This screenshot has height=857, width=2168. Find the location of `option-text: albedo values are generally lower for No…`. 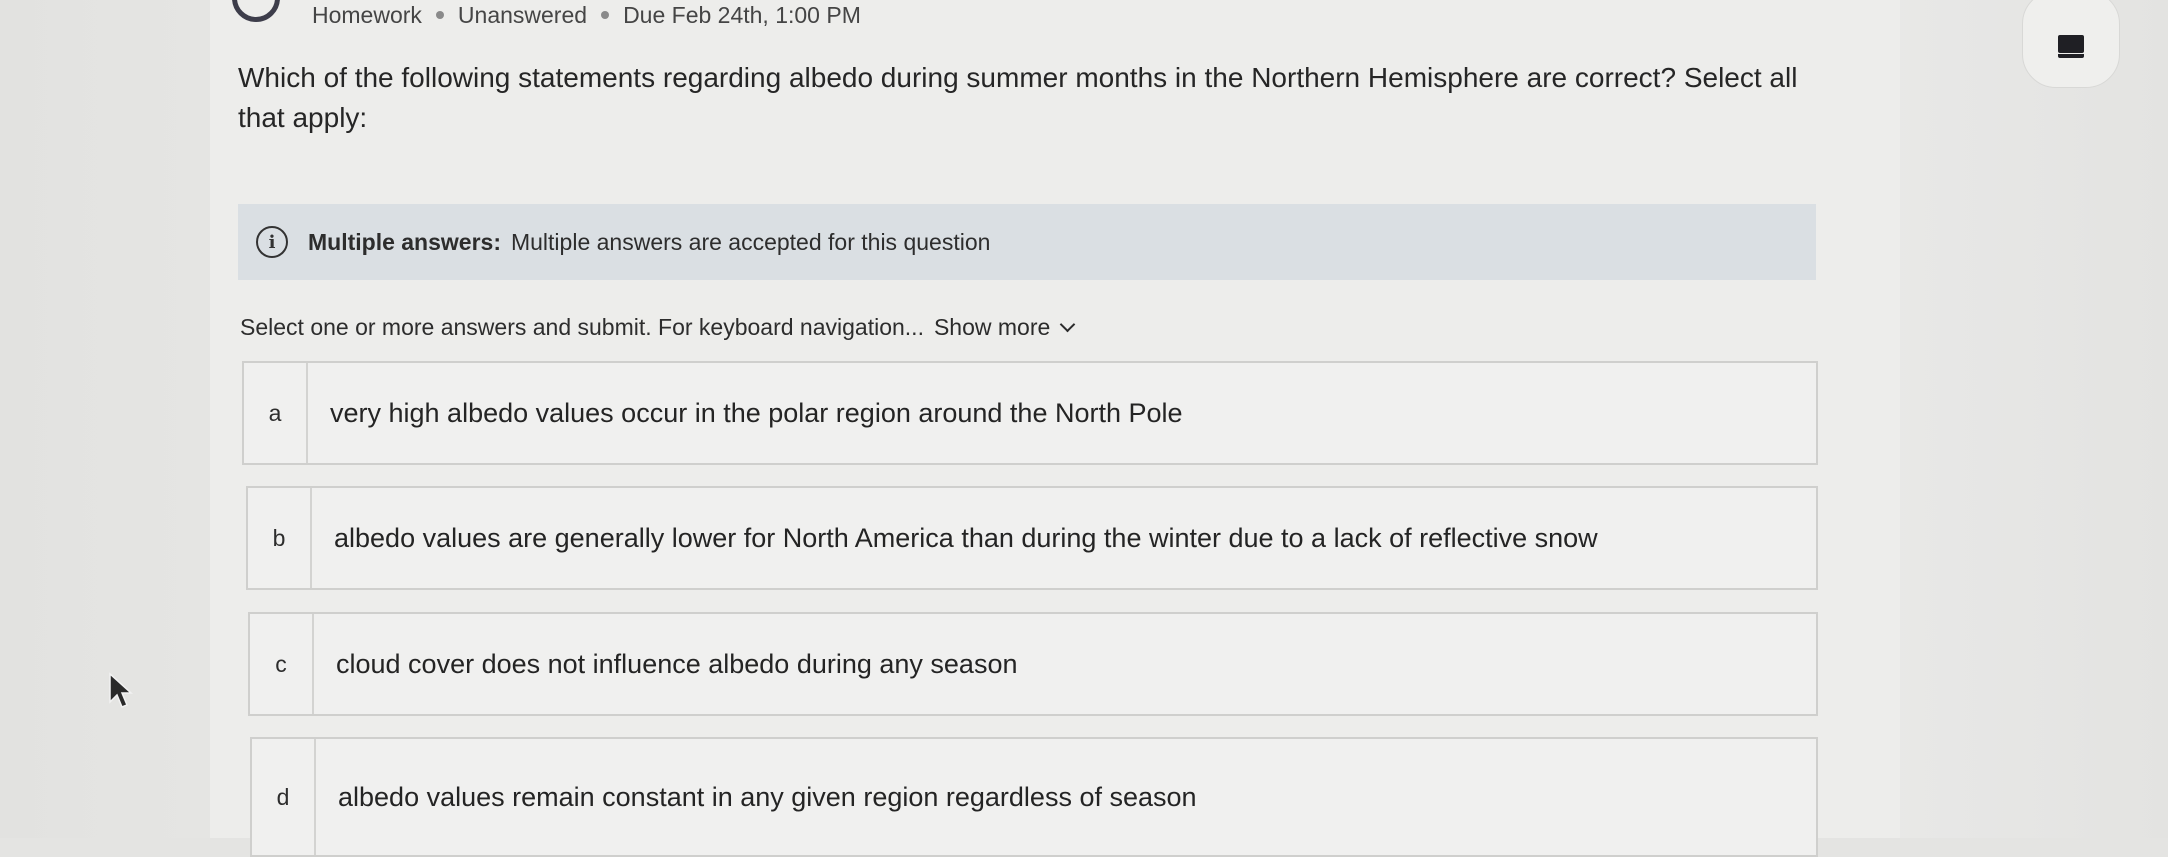

option-text: albedo values are generally lower for No… is located at coordinates (966, 537).